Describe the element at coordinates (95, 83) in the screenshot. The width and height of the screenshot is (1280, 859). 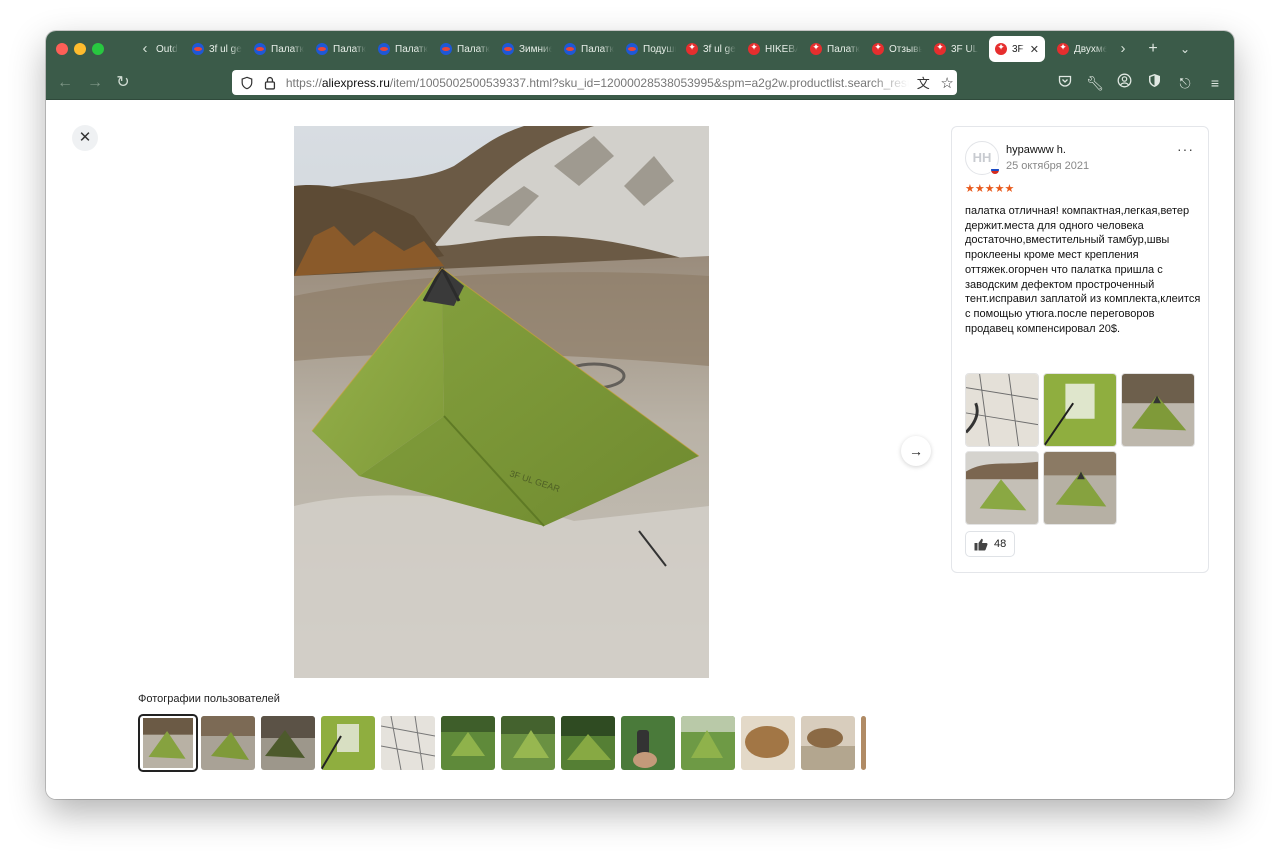
I see `forward-icon: →` at that location.